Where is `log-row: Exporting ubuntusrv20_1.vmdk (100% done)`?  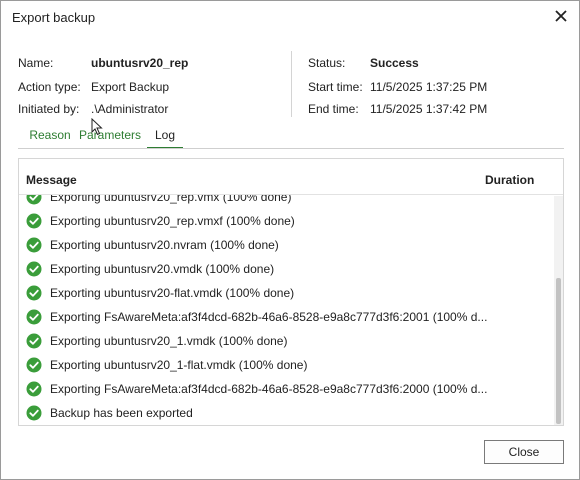
log-row: Exporting ubuntusrv20_1.vmdk (100% done) is located at coordinates (286, 341).